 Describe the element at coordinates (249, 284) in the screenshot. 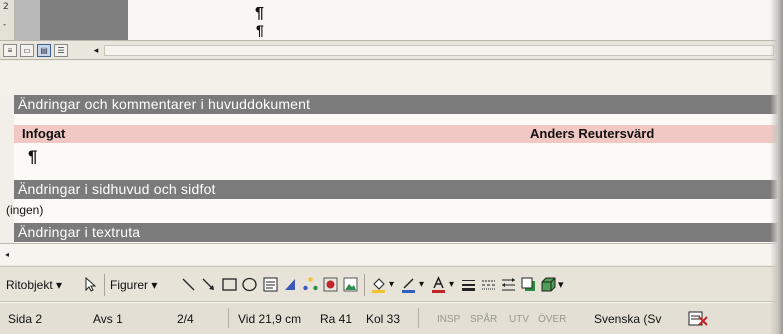

I see `oval-icon` at that location.